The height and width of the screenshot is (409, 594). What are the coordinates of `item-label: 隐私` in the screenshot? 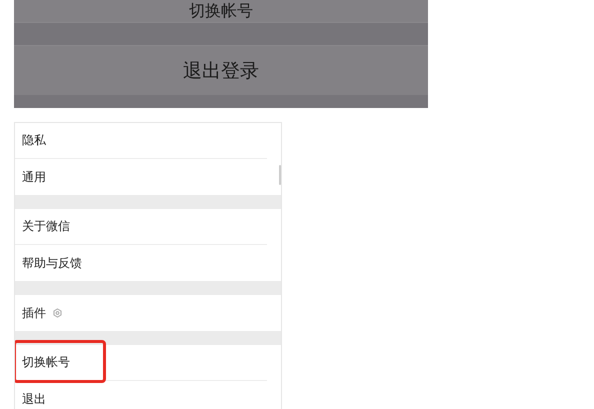 It's located at (34, 140).